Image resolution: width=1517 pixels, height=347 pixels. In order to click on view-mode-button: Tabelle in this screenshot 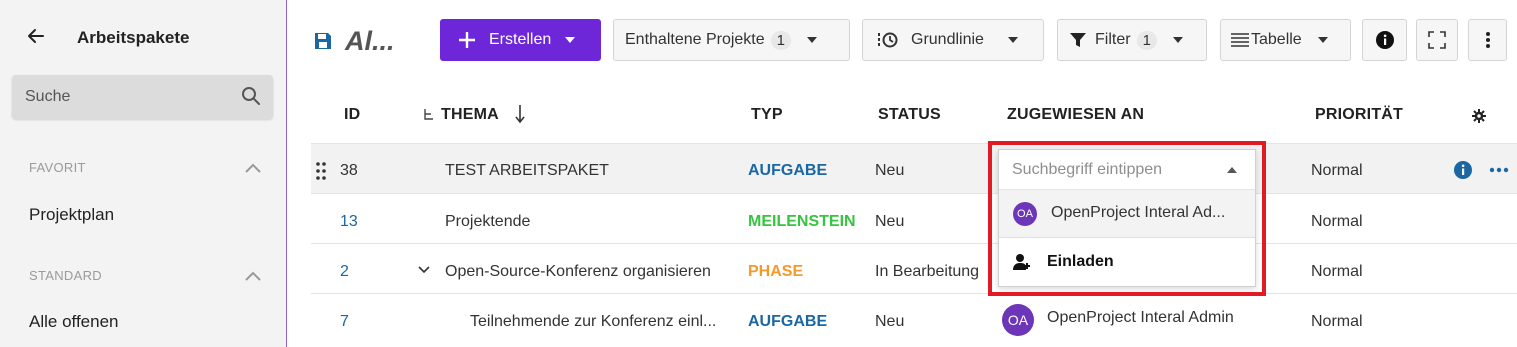, I will do `click(1285, 40)`.